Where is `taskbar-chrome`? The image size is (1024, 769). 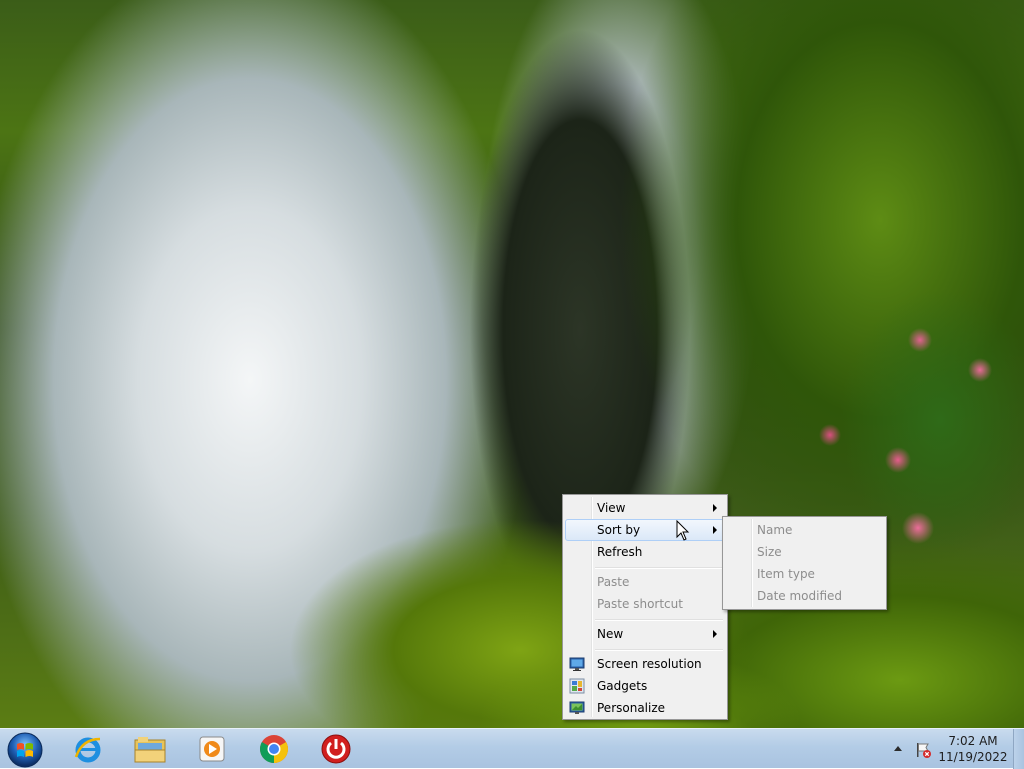
taskbar-chrome is located at coordinates (274, 749).